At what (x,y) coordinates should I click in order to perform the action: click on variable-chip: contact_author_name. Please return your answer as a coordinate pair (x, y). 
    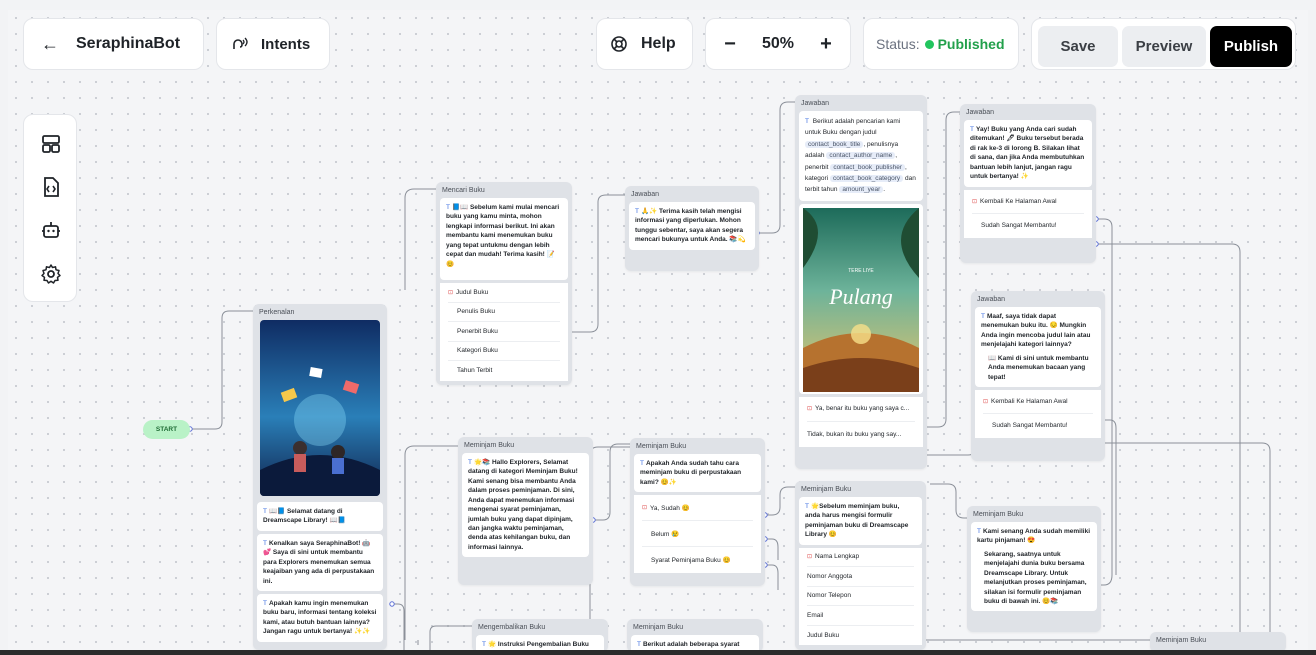
    Looking at the image, I should click on (861, 156).